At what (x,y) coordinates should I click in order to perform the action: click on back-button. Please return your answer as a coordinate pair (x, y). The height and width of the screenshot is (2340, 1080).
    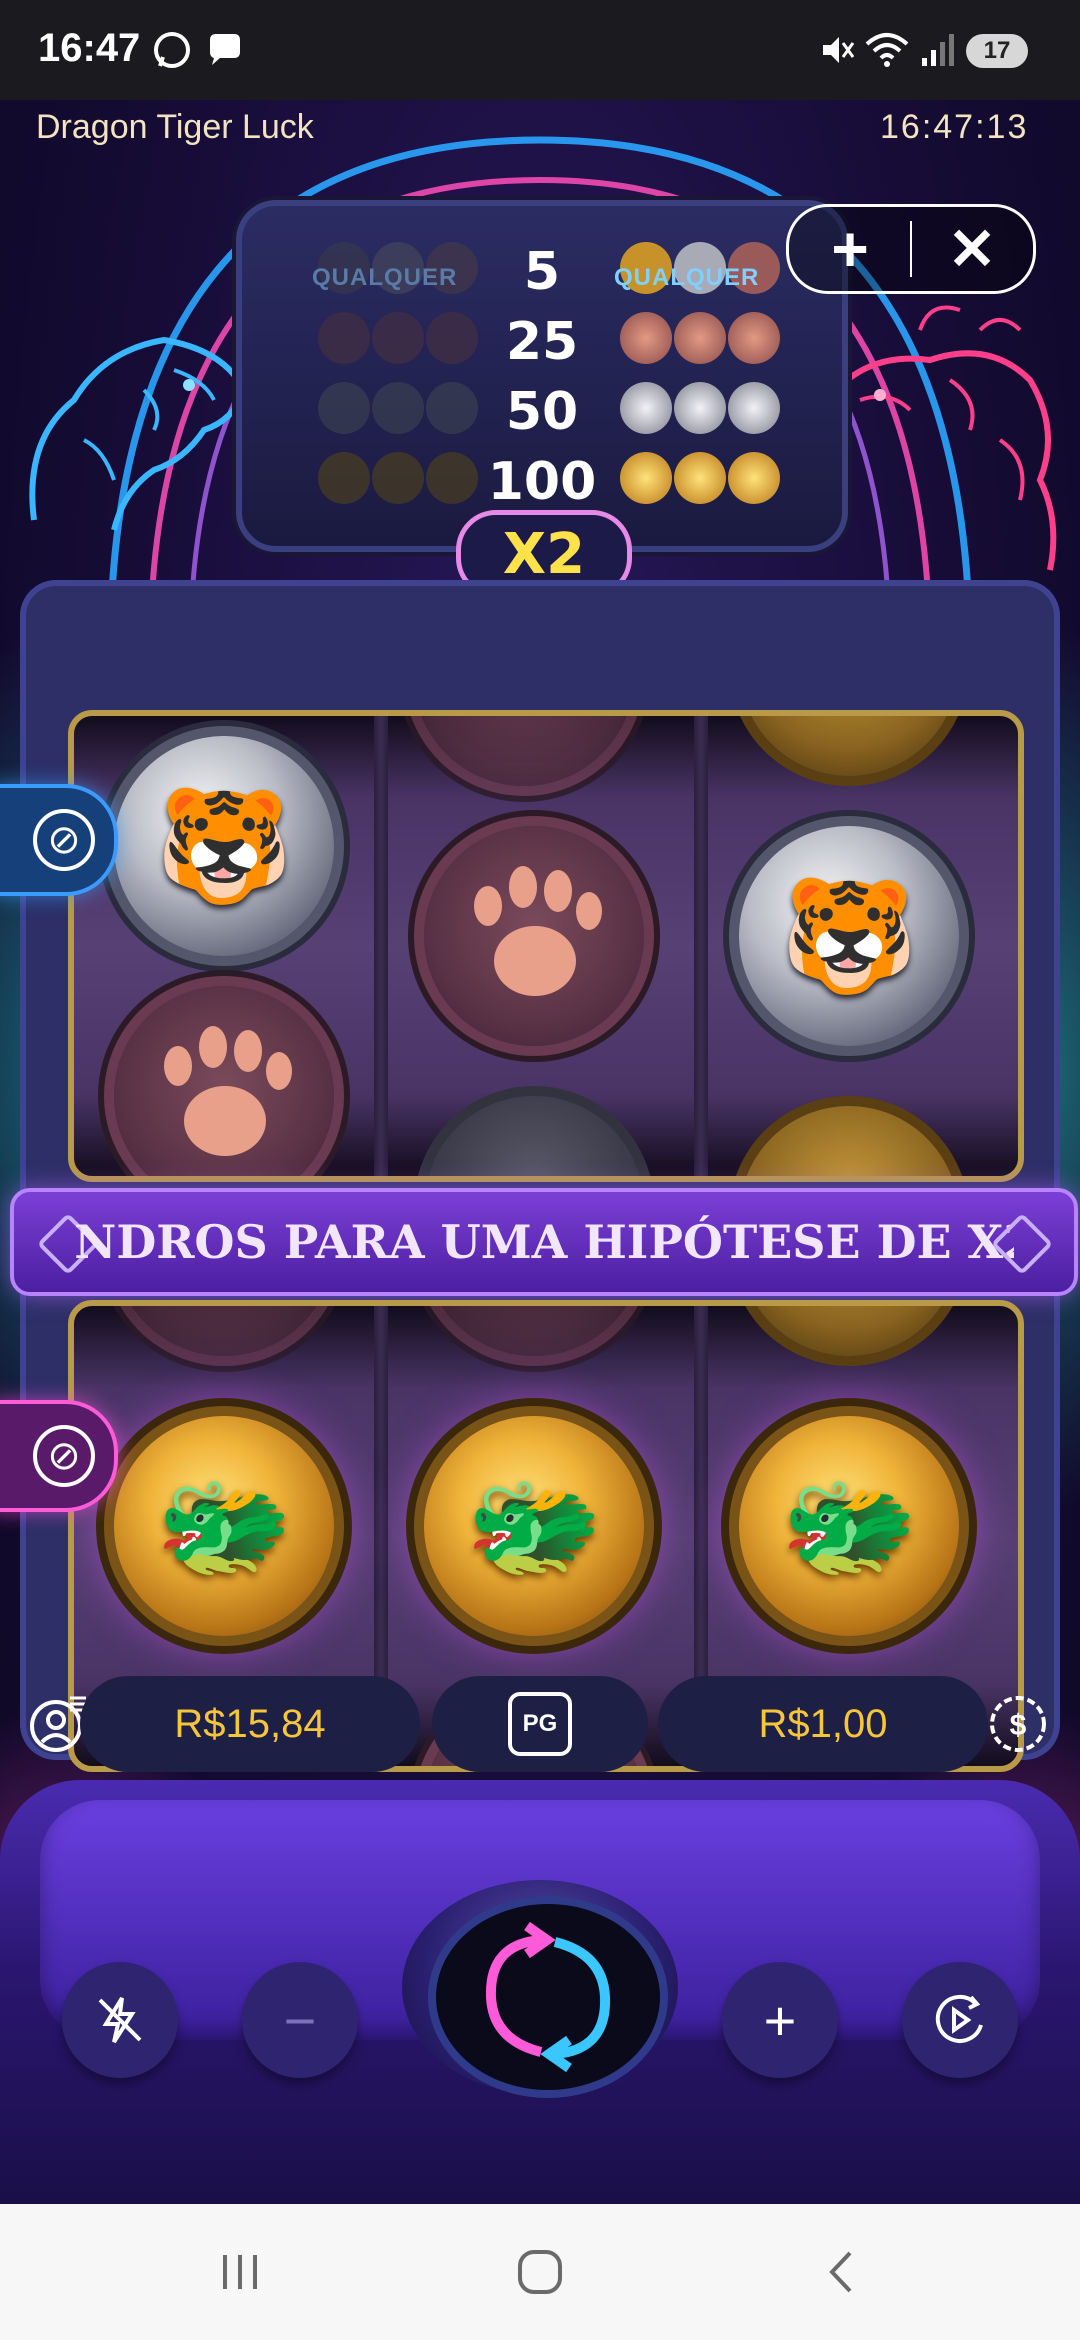
    Looking at the image, I should click on (840, 2272).